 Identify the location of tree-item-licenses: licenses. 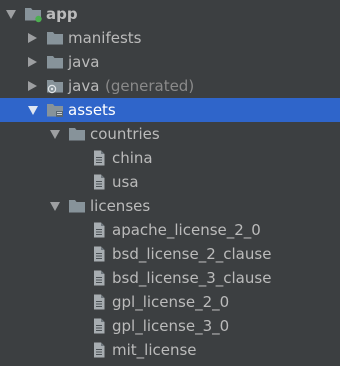
(170, 206).